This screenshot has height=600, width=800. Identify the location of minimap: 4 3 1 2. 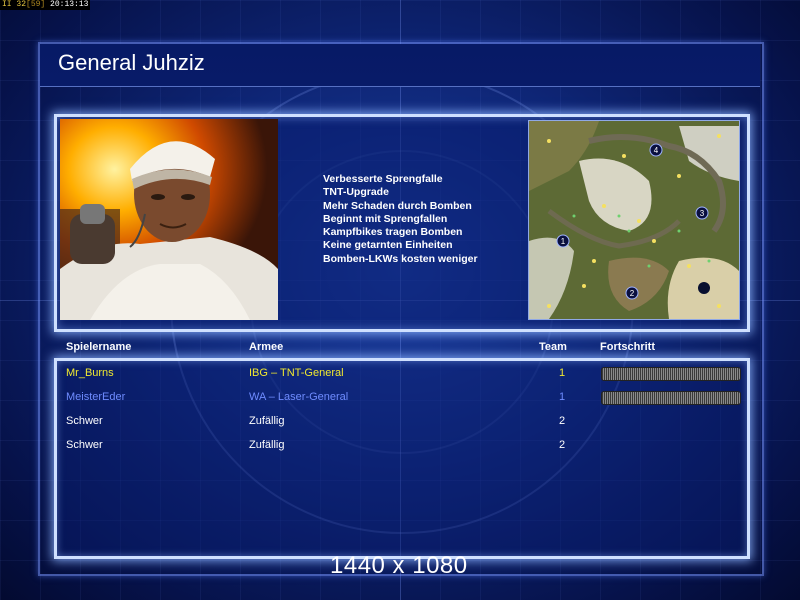
(634, 220).